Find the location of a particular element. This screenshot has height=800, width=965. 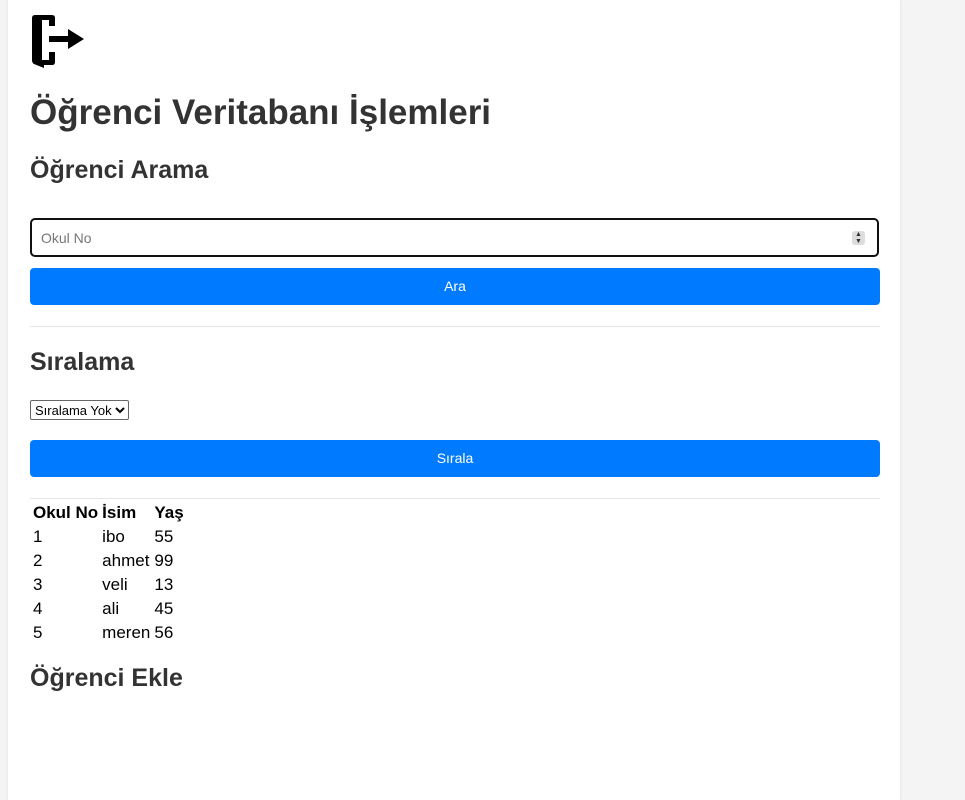

search-button: Ara is located at coordinates (455, 286).